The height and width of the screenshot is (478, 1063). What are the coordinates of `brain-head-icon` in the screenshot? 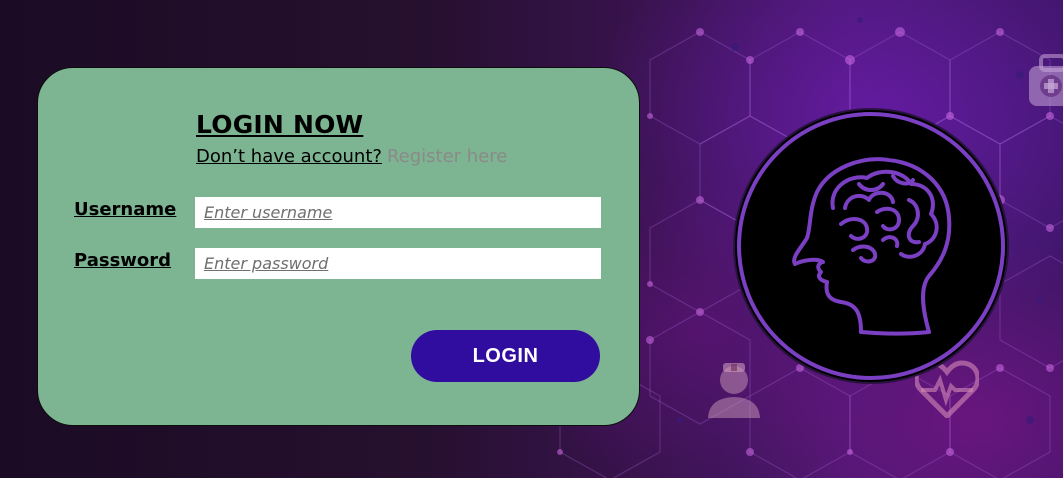 It's located at (871, 246).